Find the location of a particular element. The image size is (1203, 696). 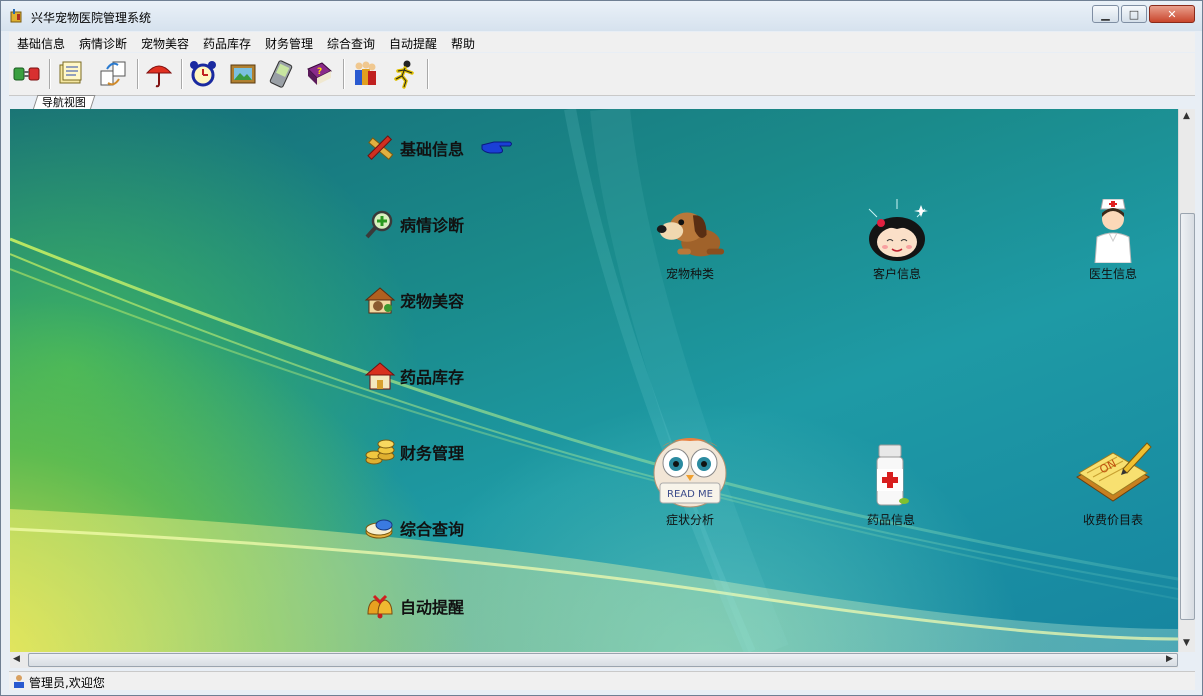

minimize-icon: ▁ is located at coordinates (1105, 14).